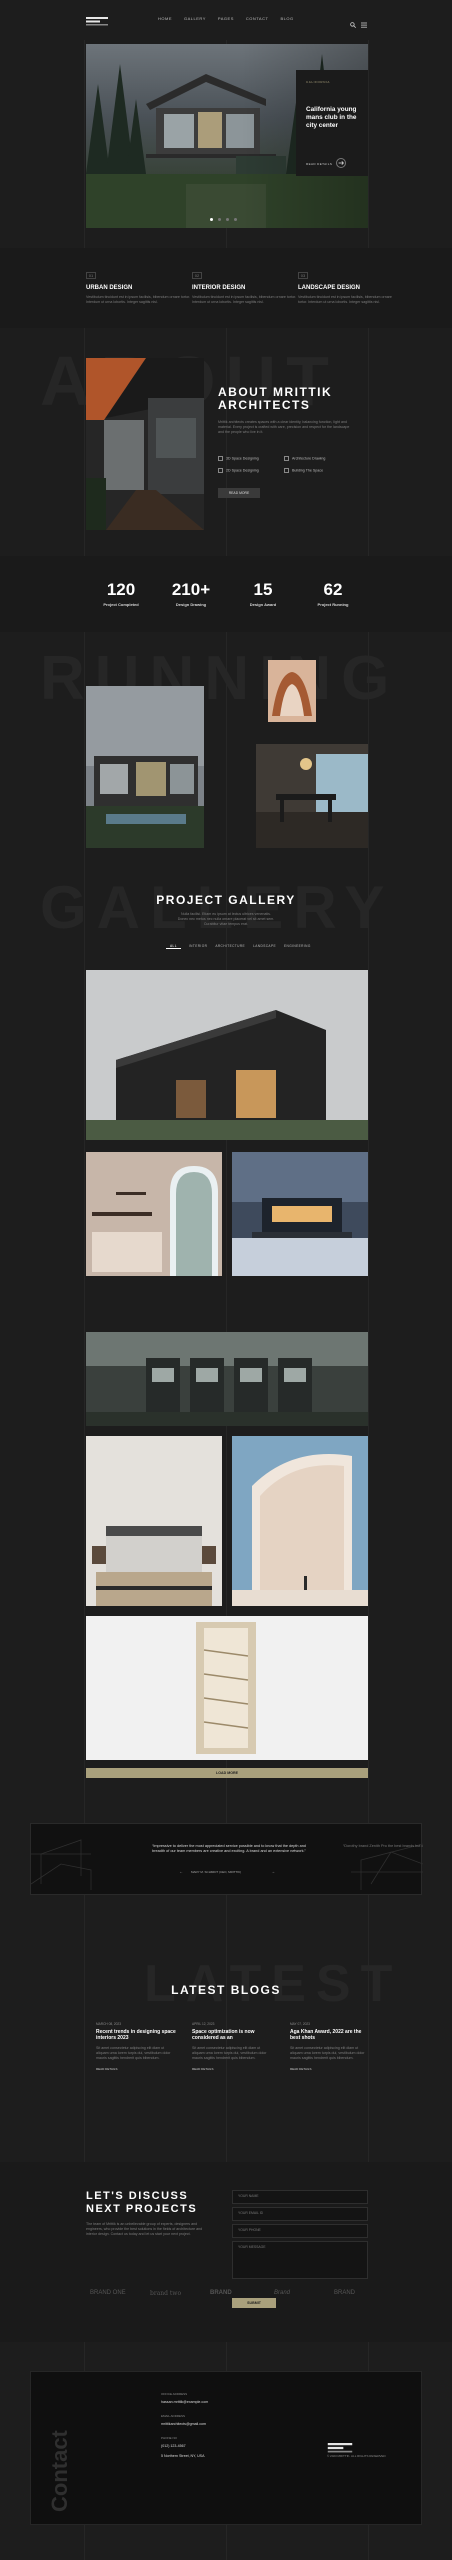 The width and height of the screenshot is (452, 2560). What do you see at coordinates (108, 2293) in the screenshot?
I see `brand-logo: BRAND ONE` at bounding box center [108, 2293].